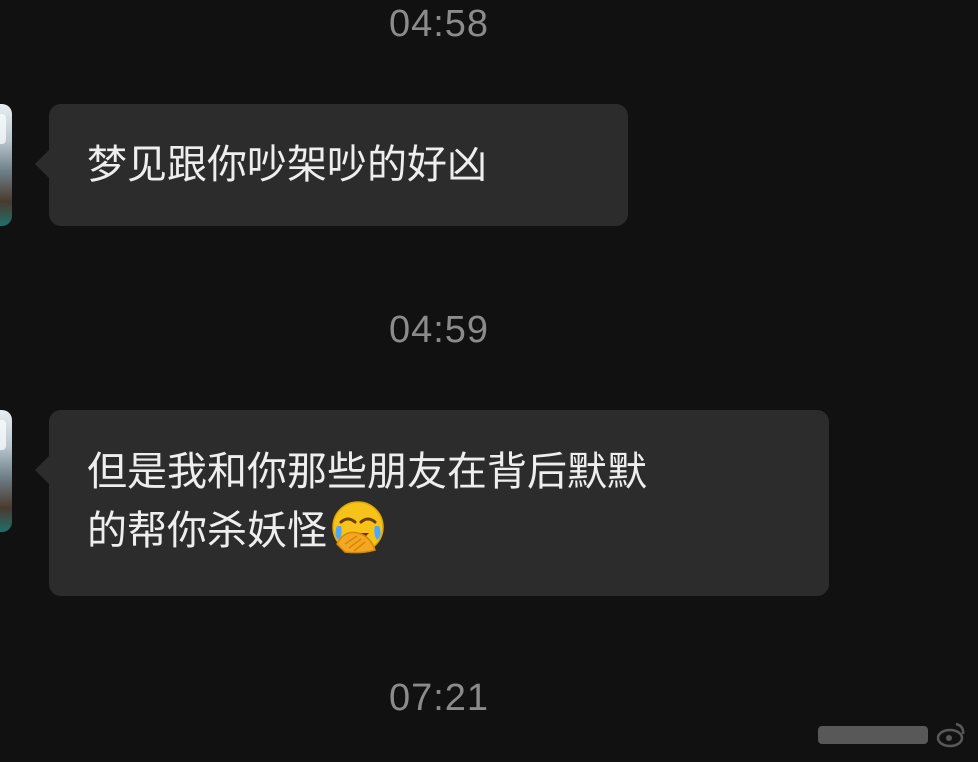 The image size is (978, 762). Describe the element at coordinates (207, 531) in the screenshot. I see `message-text: 的帮你杀妖怪` at that location.